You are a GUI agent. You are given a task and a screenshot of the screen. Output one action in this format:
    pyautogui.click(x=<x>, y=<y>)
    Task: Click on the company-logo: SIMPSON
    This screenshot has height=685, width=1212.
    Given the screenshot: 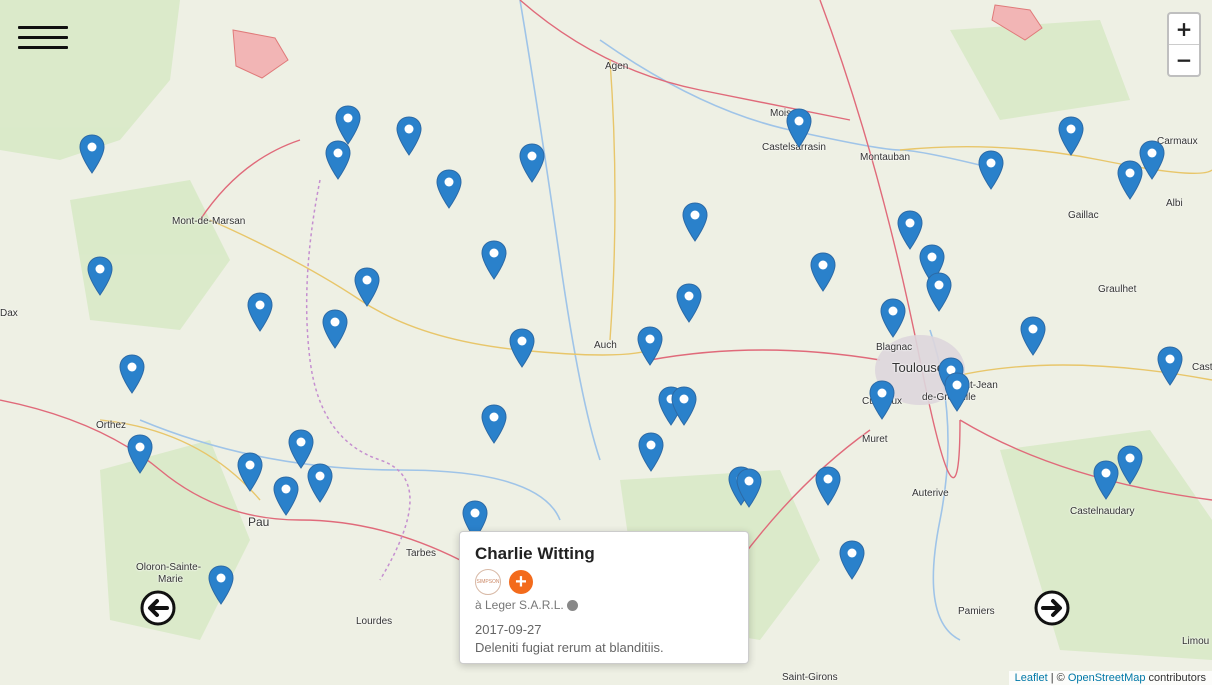 What is the action you would take?
    pyautogui.click(x=488, y=582)
    